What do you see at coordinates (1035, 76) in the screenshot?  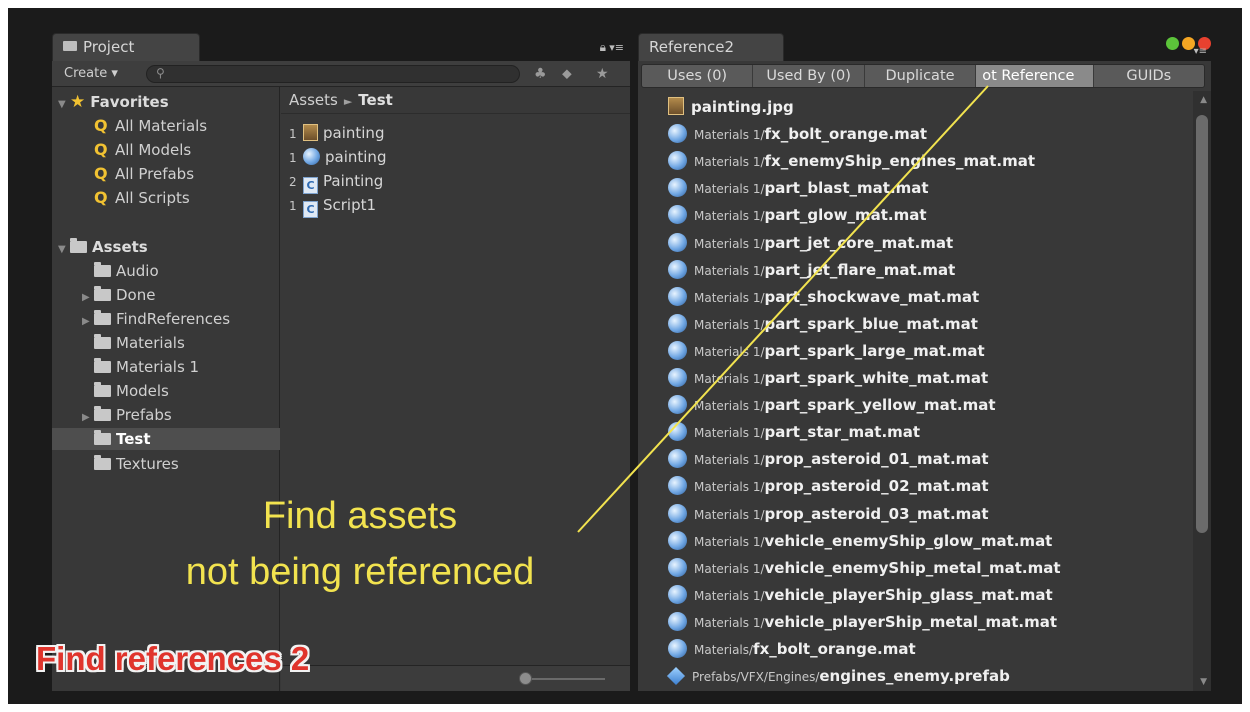 I see `tab-mode: ot Referencе` at bounding box center [1035, 76].